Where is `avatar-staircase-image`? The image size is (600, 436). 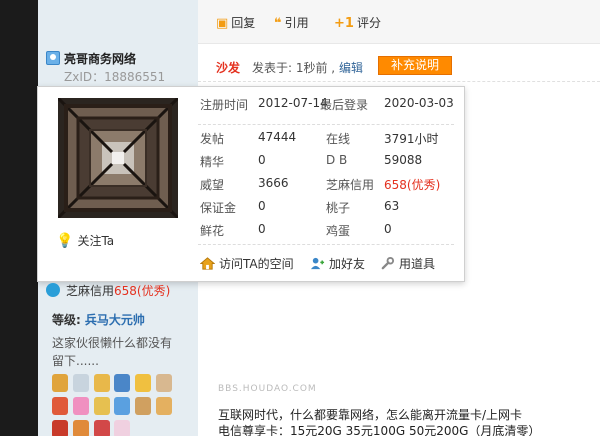
avatar-staircase-image is located at coordinates (118, 158).